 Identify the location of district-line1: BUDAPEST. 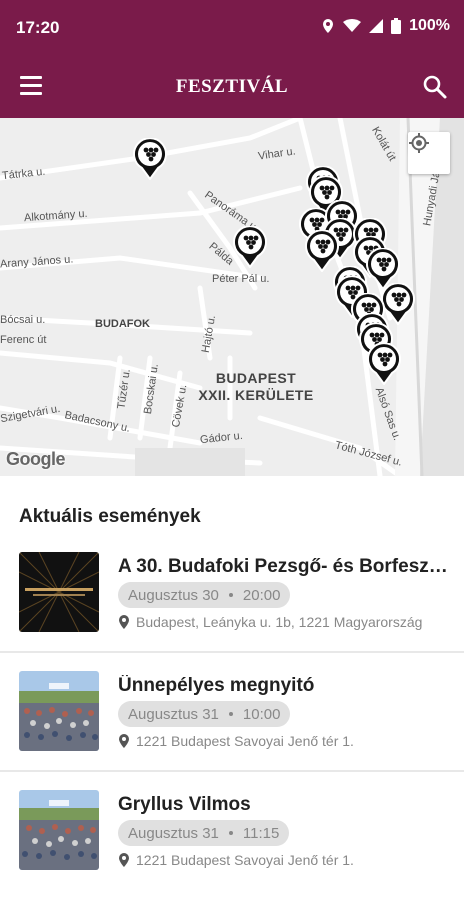
(256, 378).